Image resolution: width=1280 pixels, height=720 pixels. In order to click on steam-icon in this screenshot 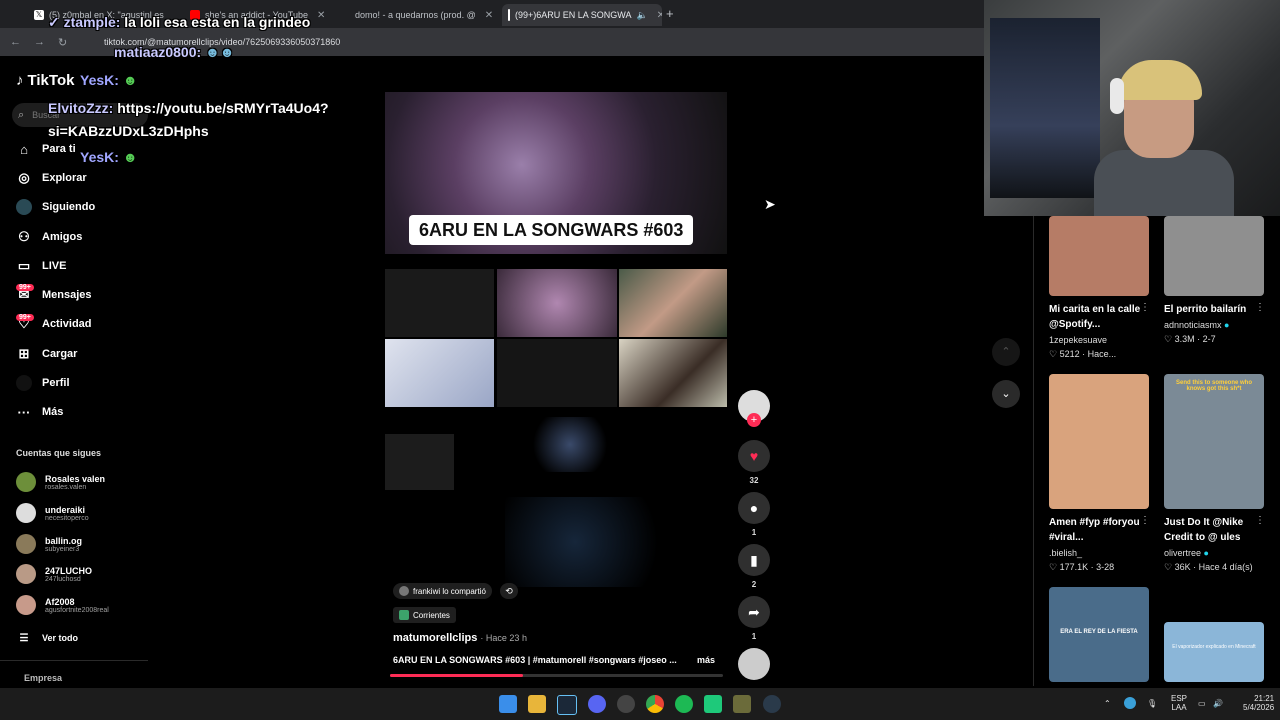, I will do `click(567, 705)`.